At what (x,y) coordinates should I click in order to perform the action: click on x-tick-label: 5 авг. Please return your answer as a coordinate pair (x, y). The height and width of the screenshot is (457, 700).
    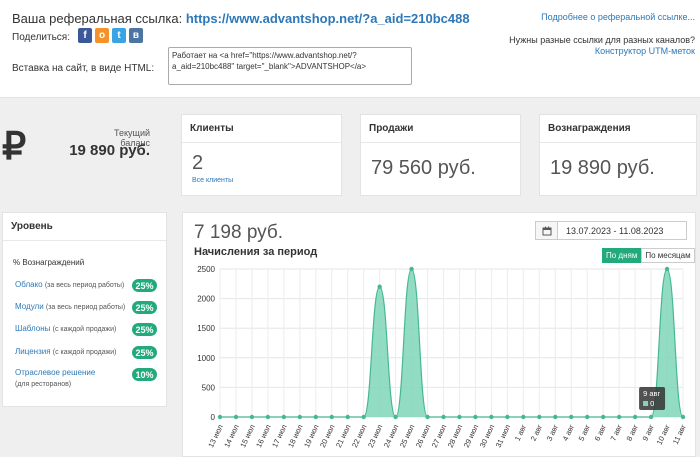
    Looking at the image, I should click on (585, 433).